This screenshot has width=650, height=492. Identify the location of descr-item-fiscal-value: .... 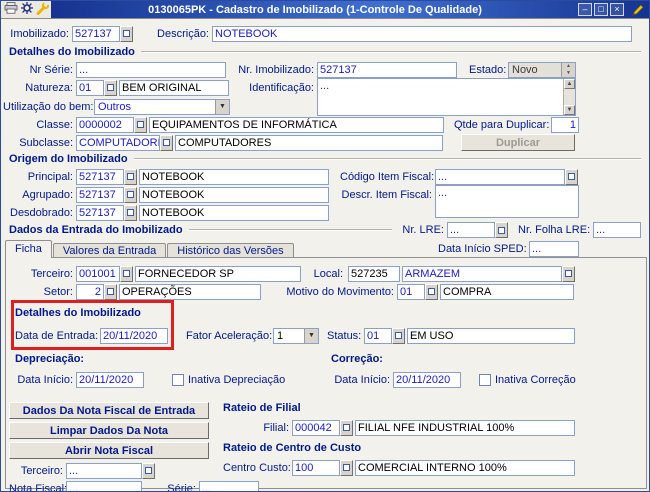
(443, 193).